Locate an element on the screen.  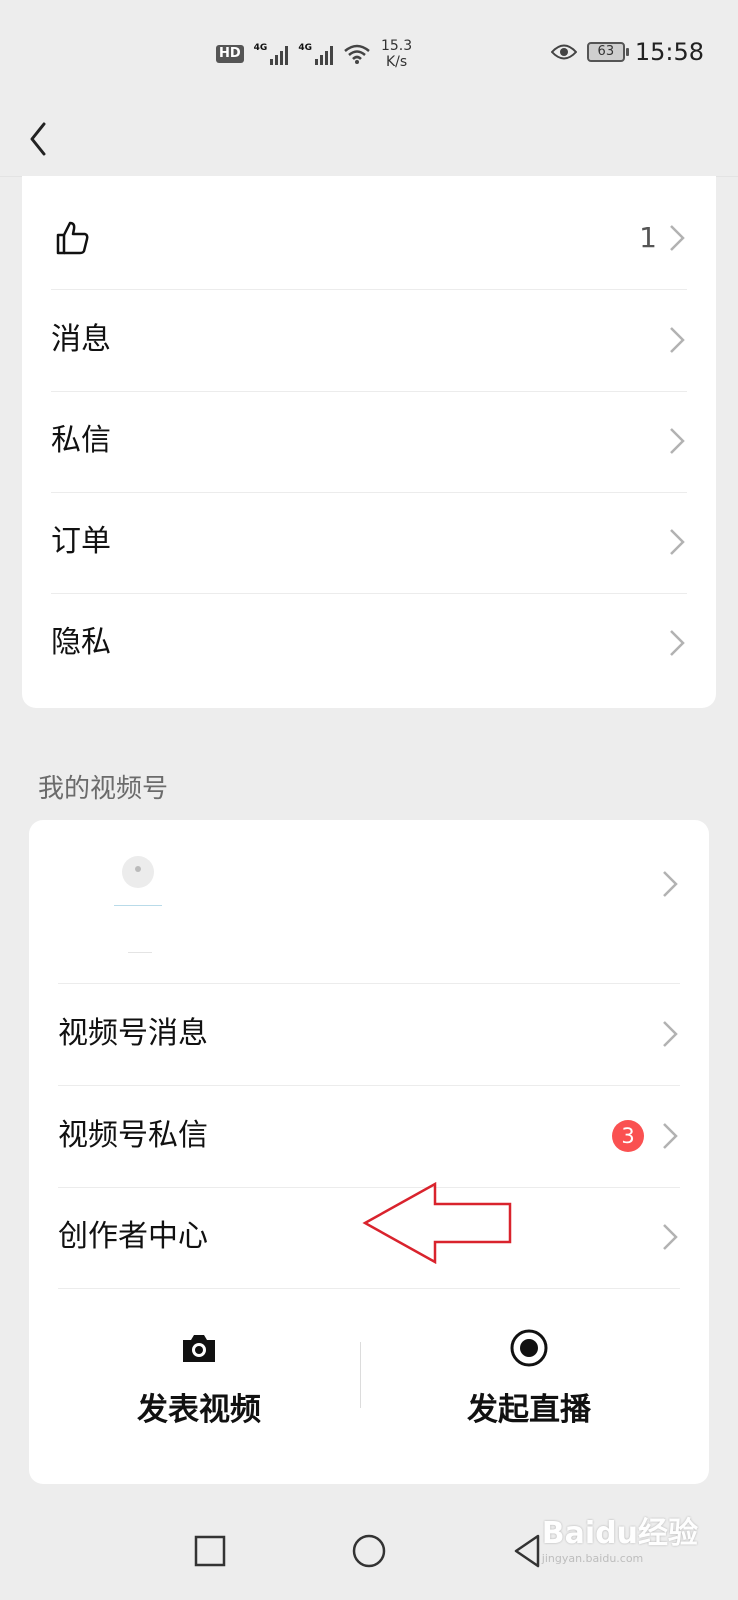
home-icon is located at coordinates (369, 1551).